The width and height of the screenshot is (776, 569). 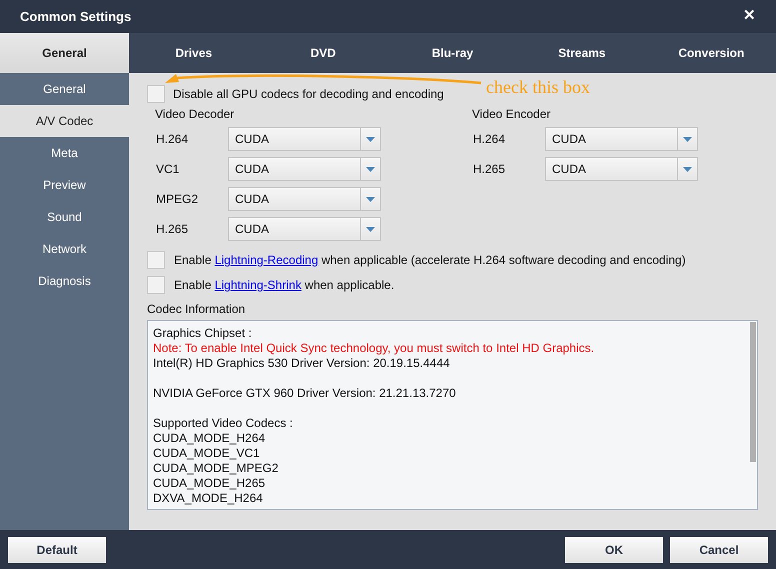 What do you see at coordinates (753, 392) in the screenshot?
I see `scrollbar-thumb` at bounding box center [753, 392].